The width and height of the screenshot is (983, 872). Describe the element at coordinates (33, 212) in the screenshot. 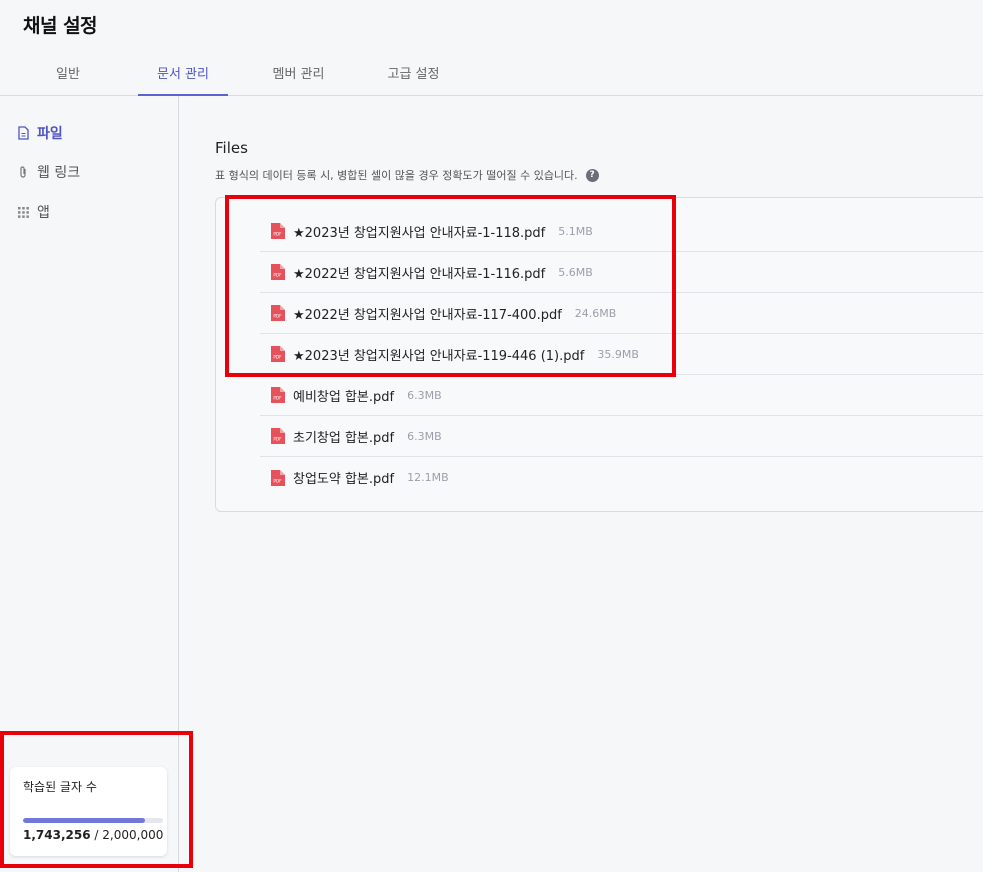

I see `sidebar-item-app: 앱` at that location.